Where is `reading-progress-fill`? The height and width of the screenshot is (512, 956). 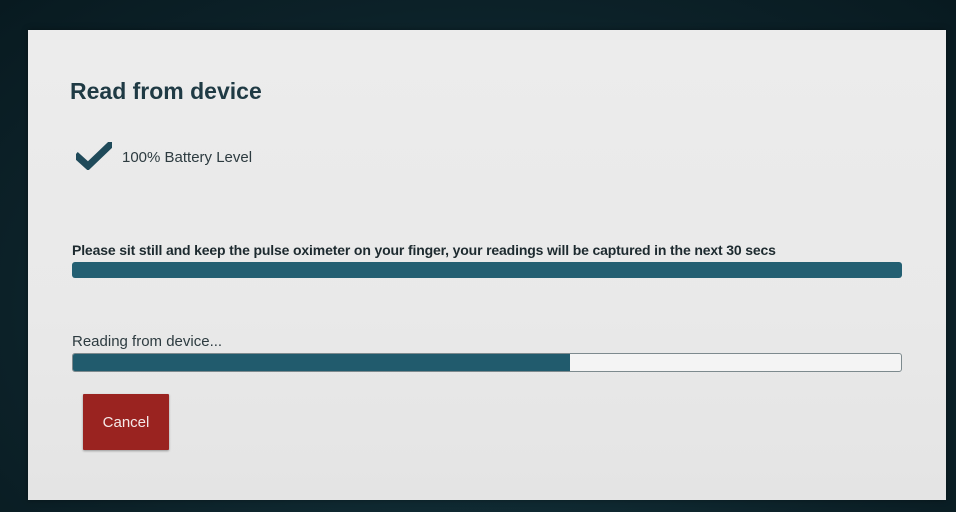
reading-progress-fill is located at coordinates (321, 362).